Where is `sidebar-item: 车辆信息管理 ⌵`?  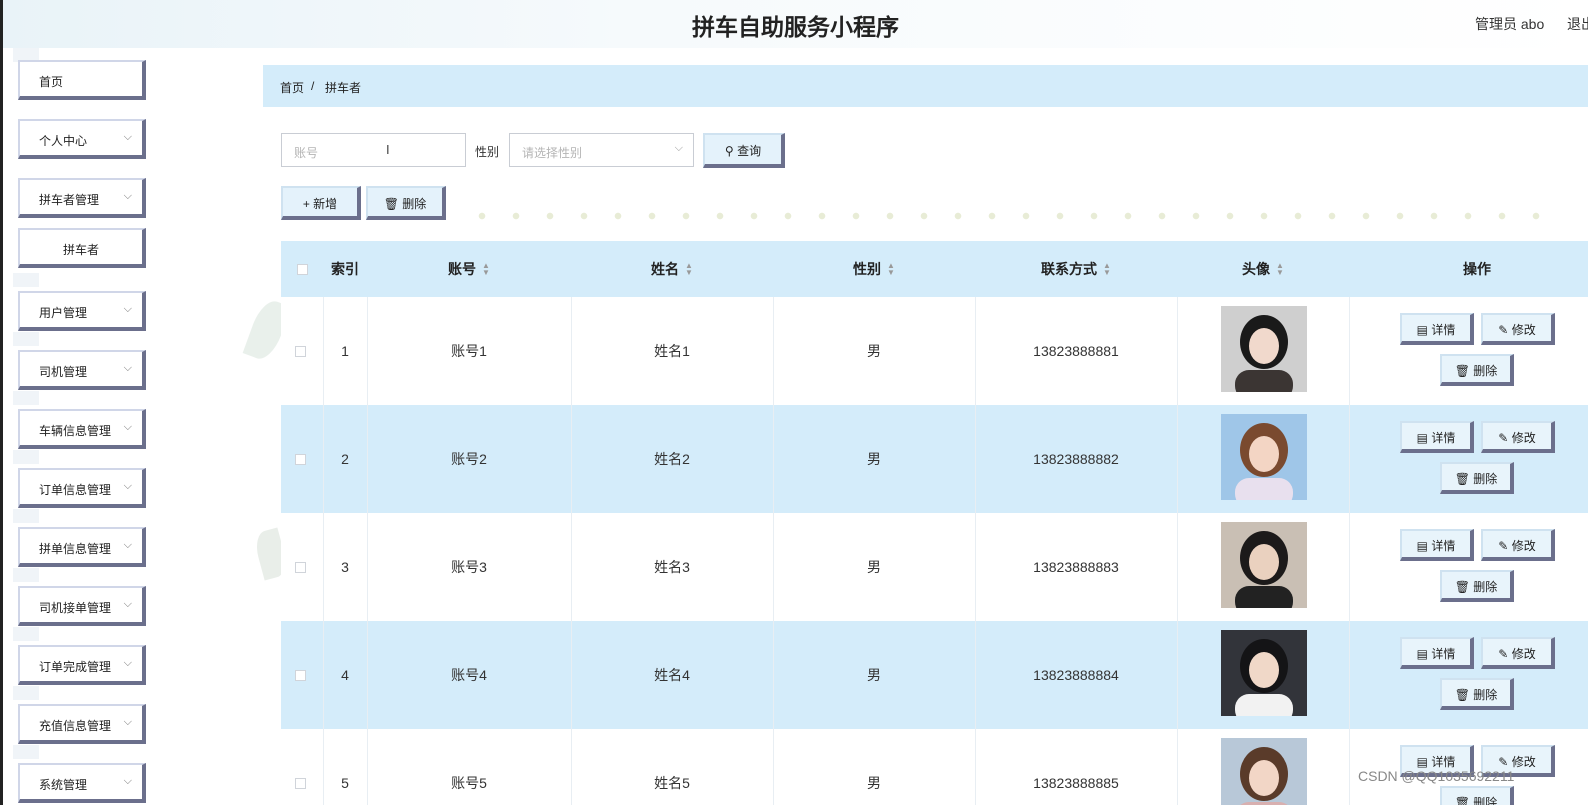
sidebar-item: 车辆信息管理 ⌵ is located at coordinates (82, 429).